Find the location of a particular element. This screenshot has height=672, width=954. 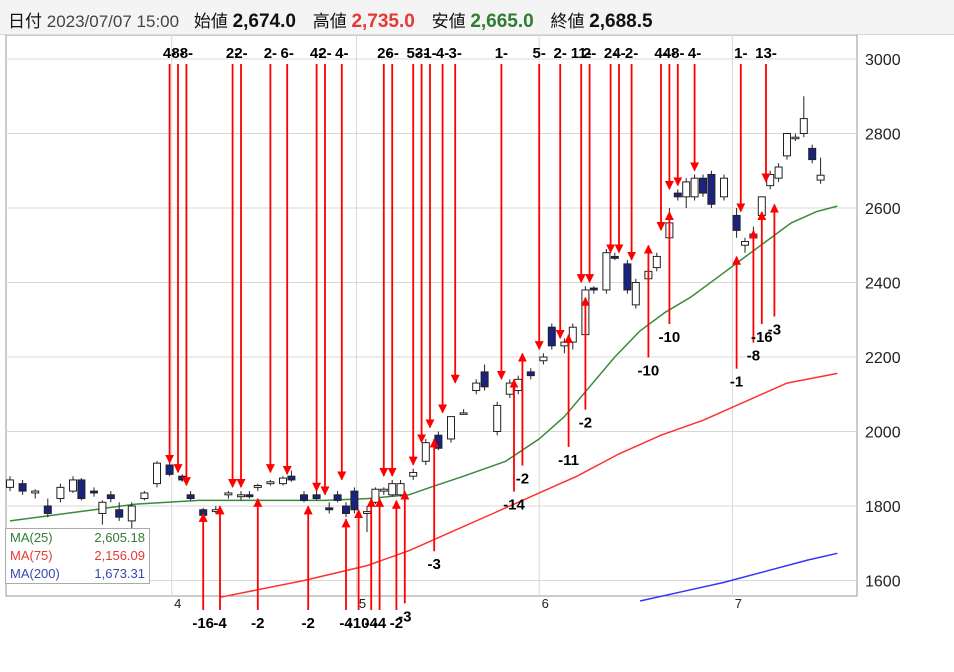

date-value: 2023/07/07 15:00 is located at coordinates (113, 21).